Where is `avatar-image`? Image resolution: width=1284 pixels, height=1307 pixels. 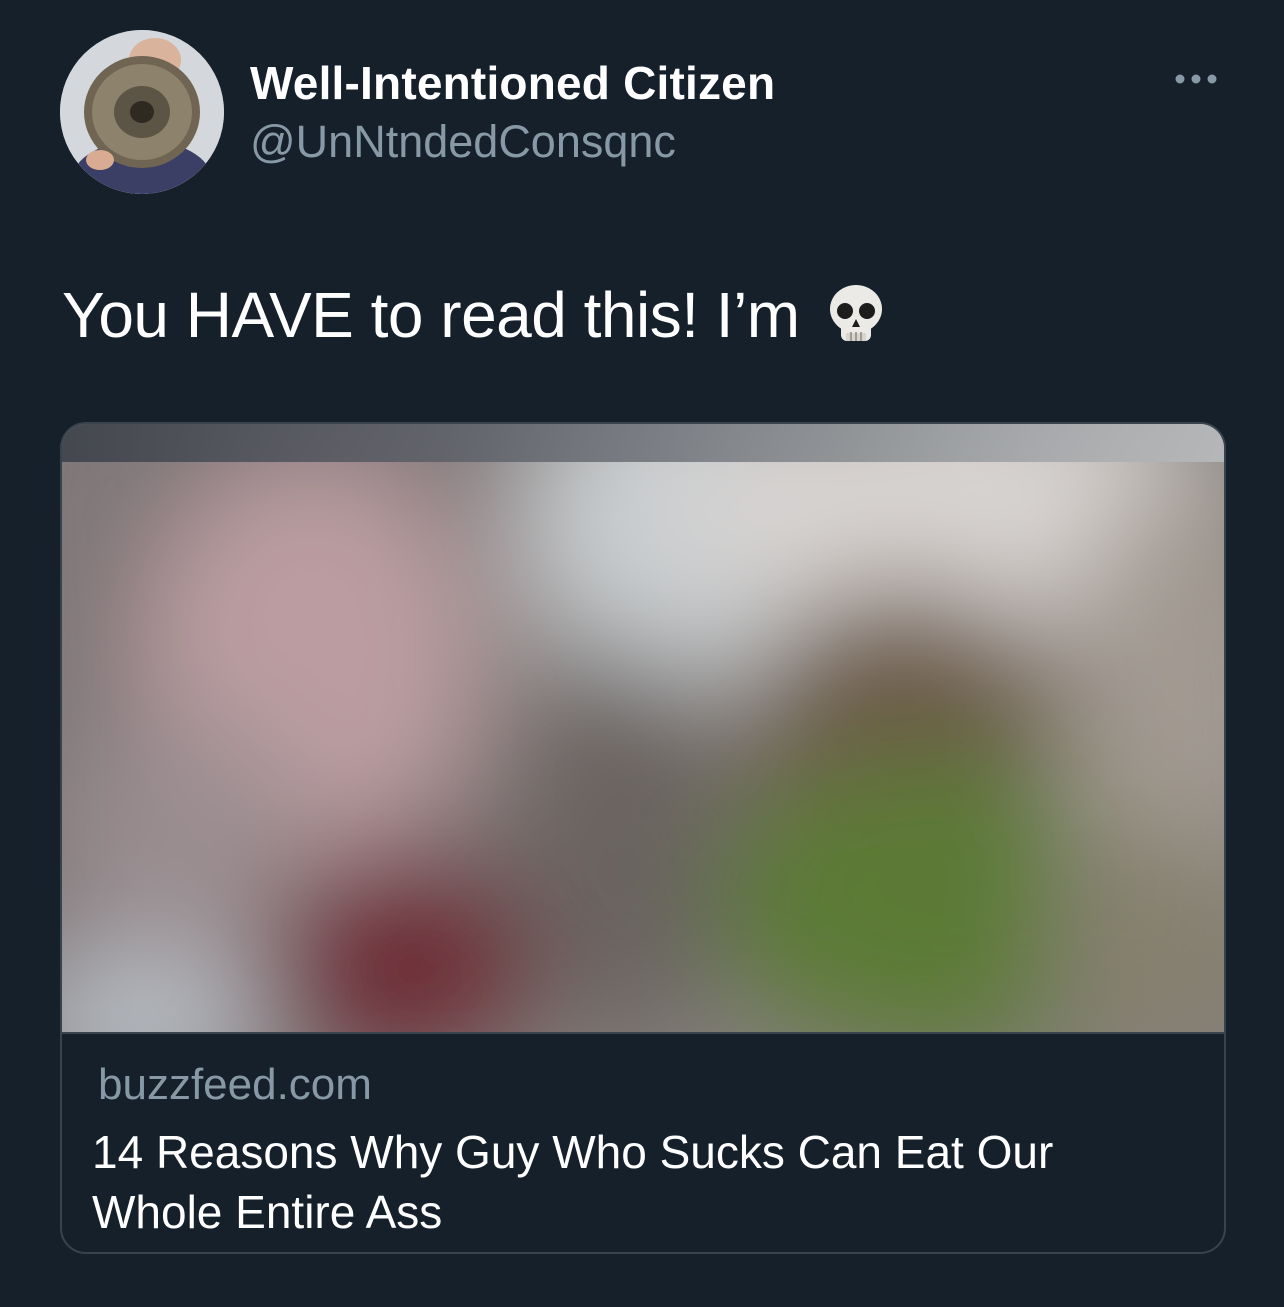
avatar-image is located at coordinates (142, 112).